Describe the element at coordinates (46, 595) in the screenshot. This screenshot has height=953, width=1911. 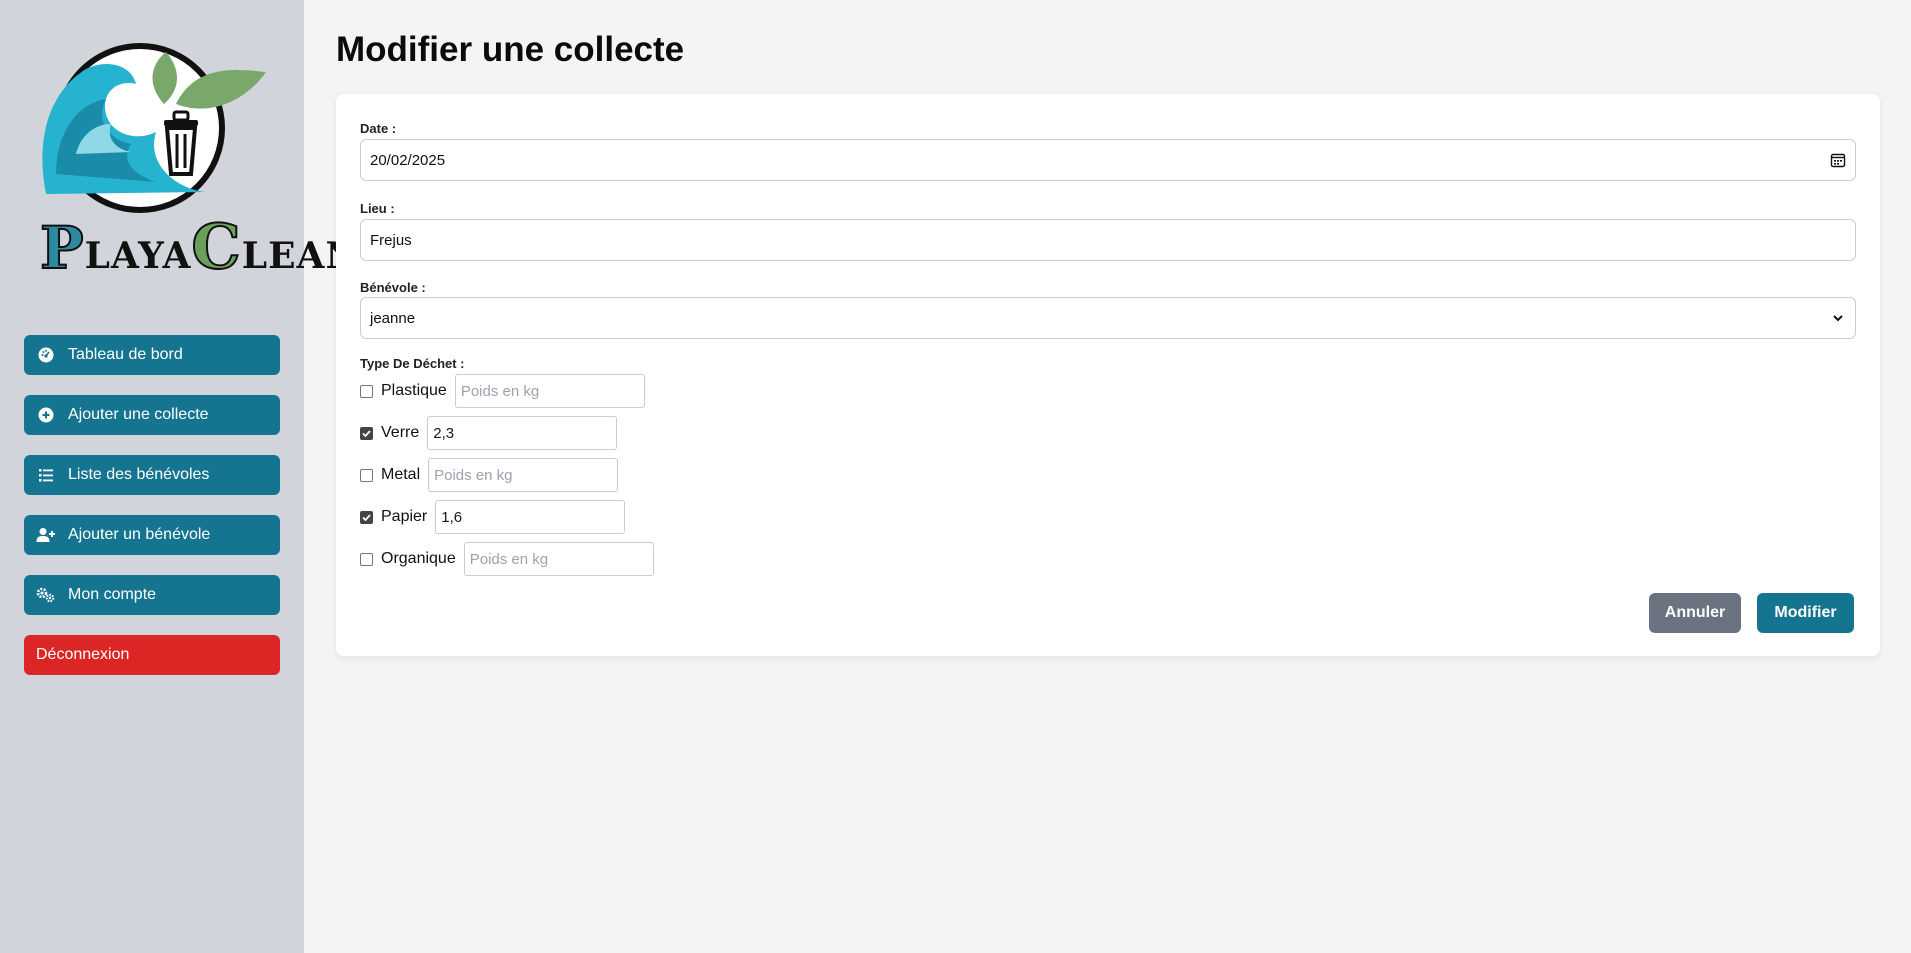
I see `gears-icon` at that location.